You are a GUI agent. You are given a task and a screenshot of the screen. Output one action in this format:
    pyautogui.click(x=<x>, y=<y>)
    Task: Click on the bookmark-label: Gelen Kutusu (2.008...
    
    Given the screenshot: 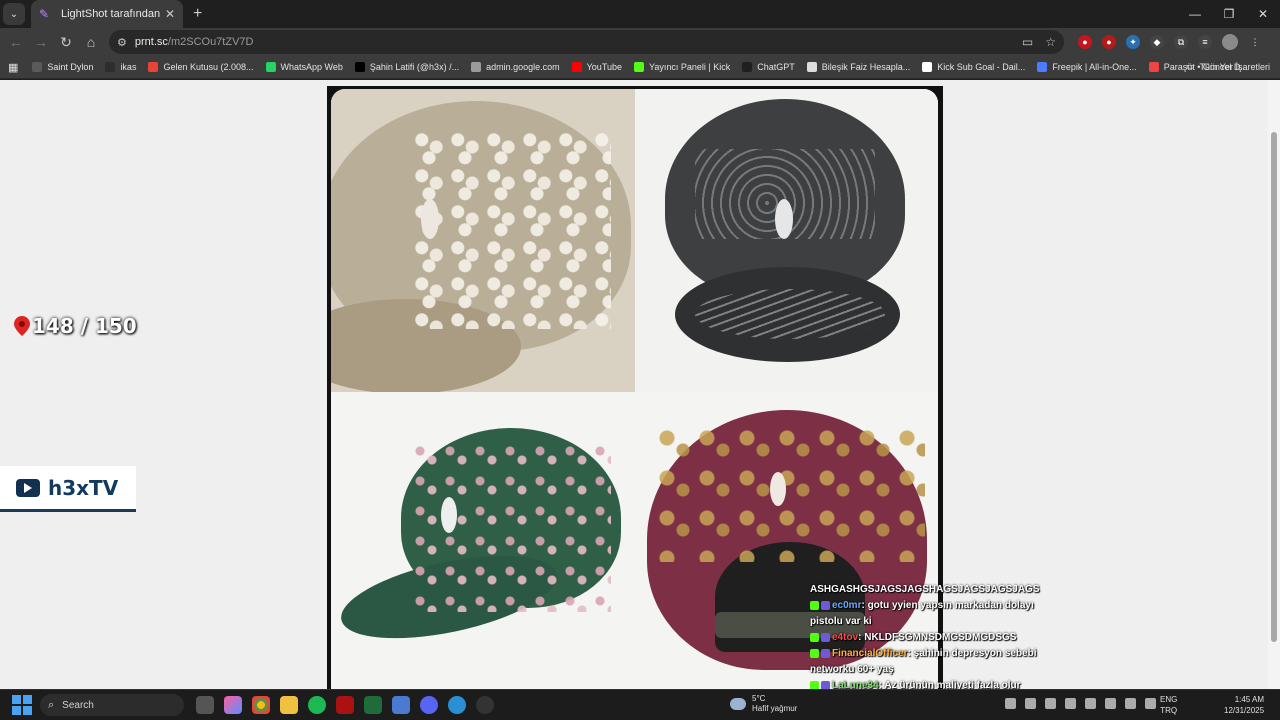 What is the action you would take?
    pyautogui.click(x=208, y=67)
    